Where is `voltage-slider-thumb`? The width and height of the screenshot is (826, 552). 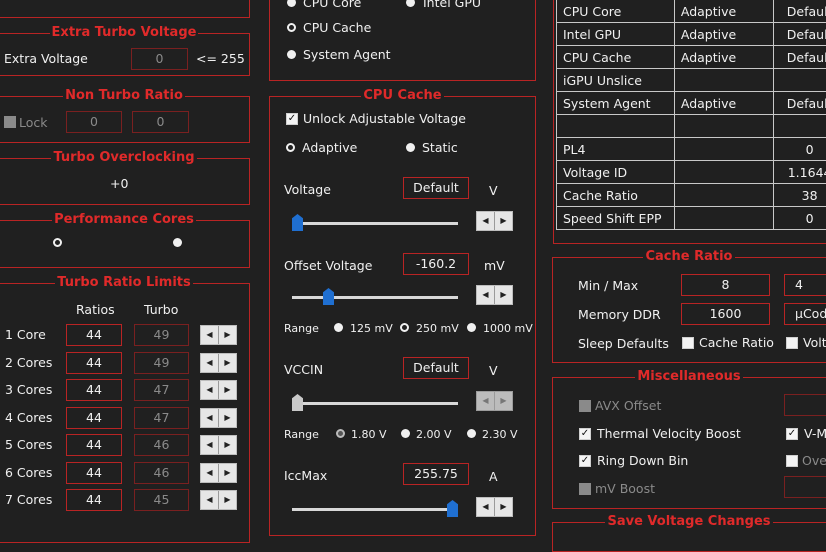 voltage-slider-thumb is located at coordinates (297, 222).